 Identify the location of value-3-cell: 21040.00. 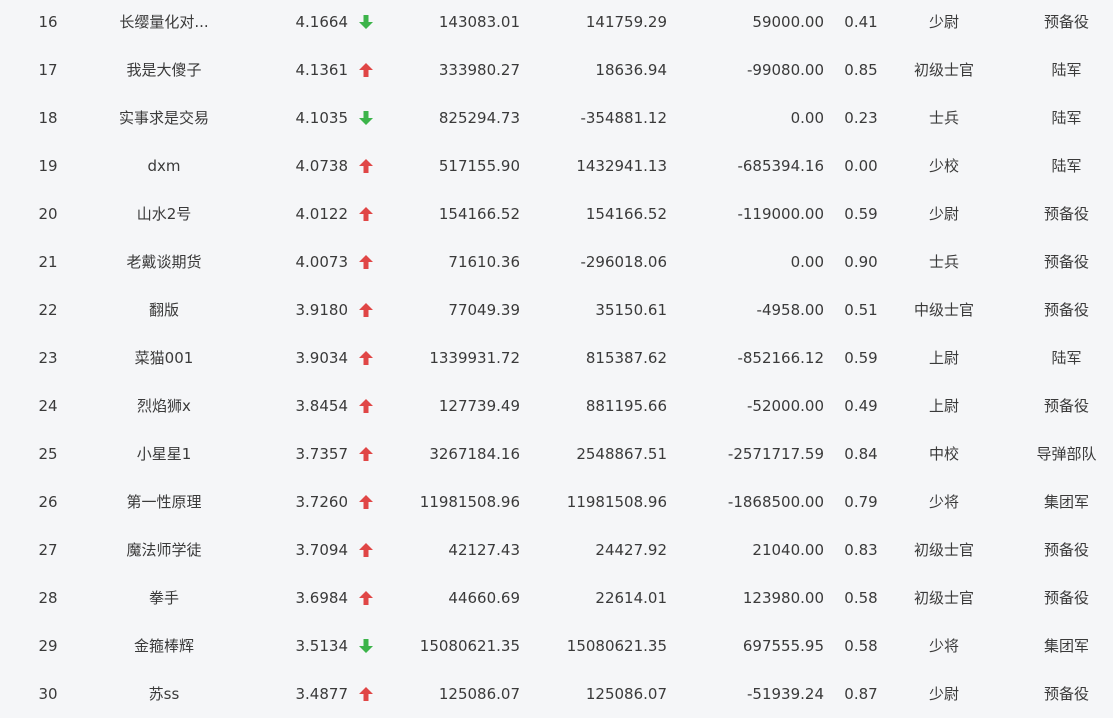
(788, 550).